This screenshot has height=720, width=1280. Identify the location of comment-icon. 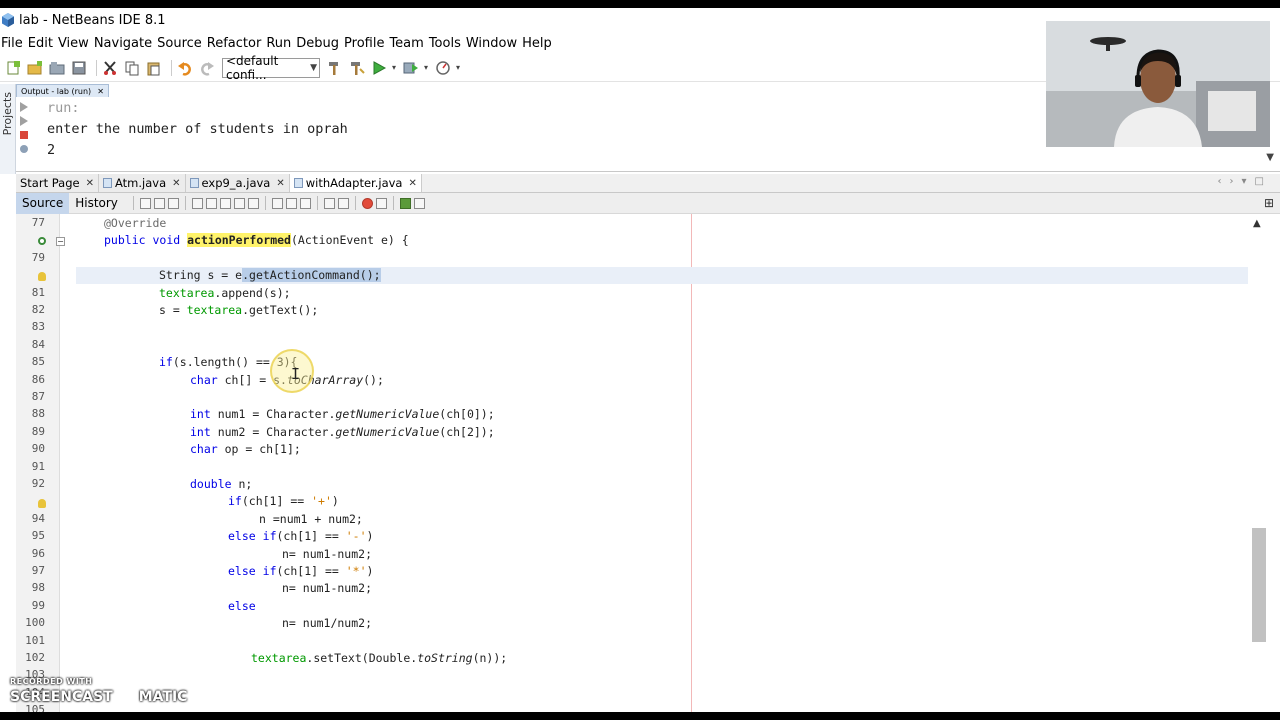
(405, 203).